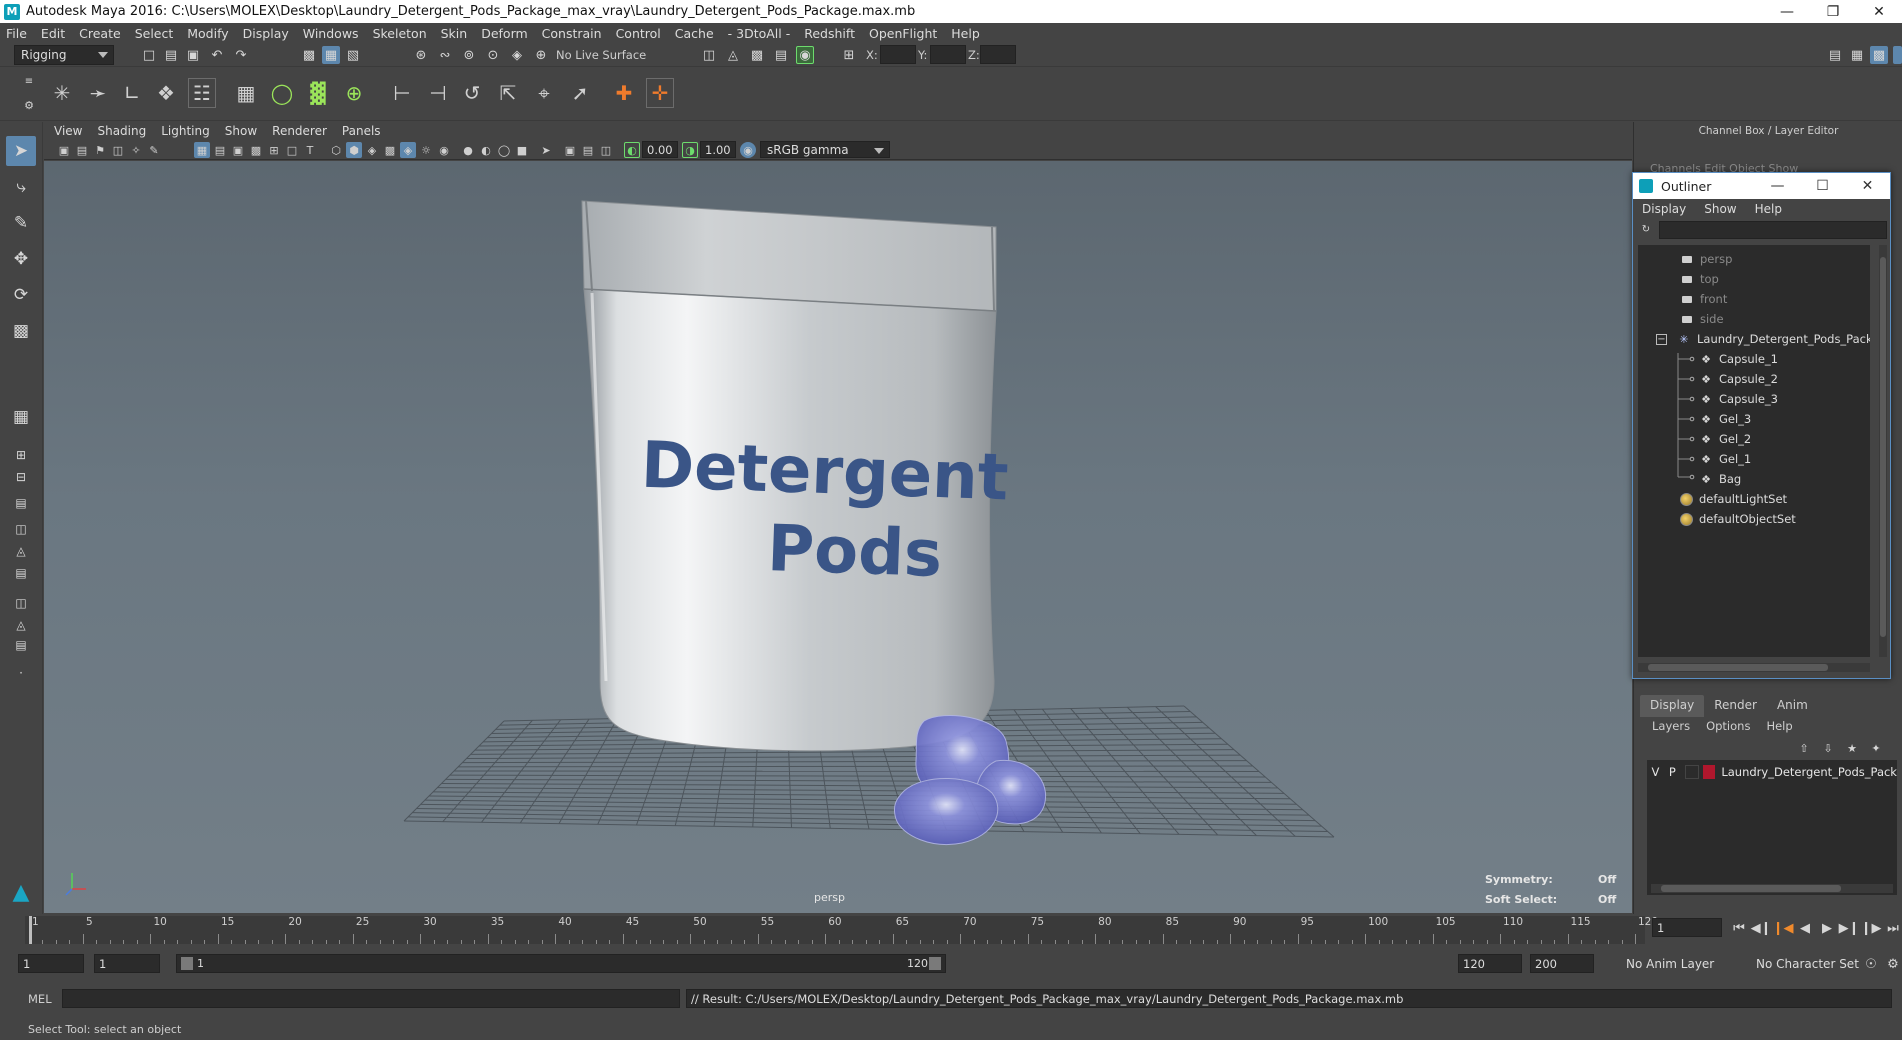 The height and width of the screenshot is (1040, 1902). I want to click on layer-tab-render: Render, so click(1735, 706).